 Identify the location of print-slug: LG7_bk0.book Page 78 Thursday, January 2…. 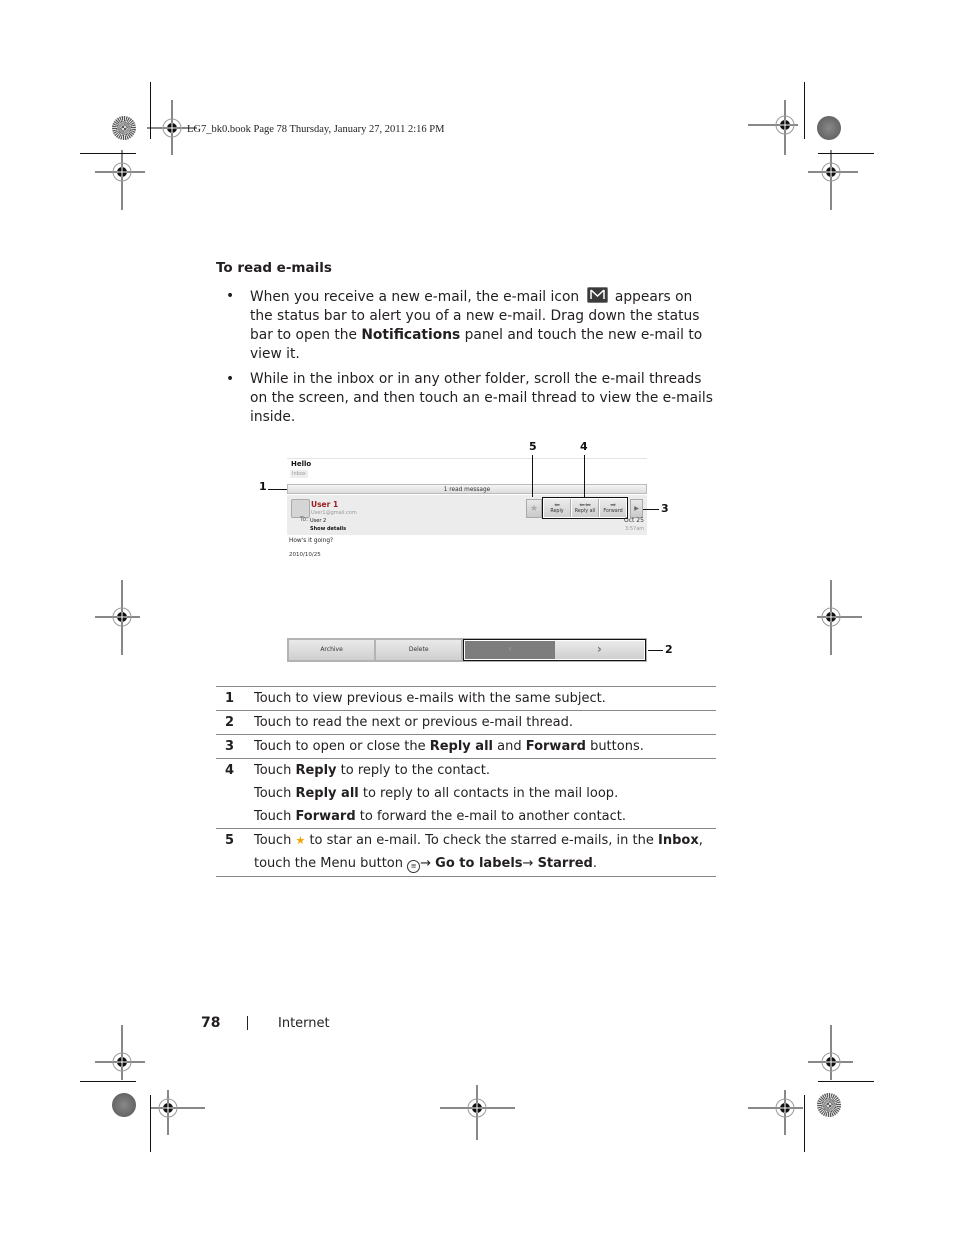
(316, 129).